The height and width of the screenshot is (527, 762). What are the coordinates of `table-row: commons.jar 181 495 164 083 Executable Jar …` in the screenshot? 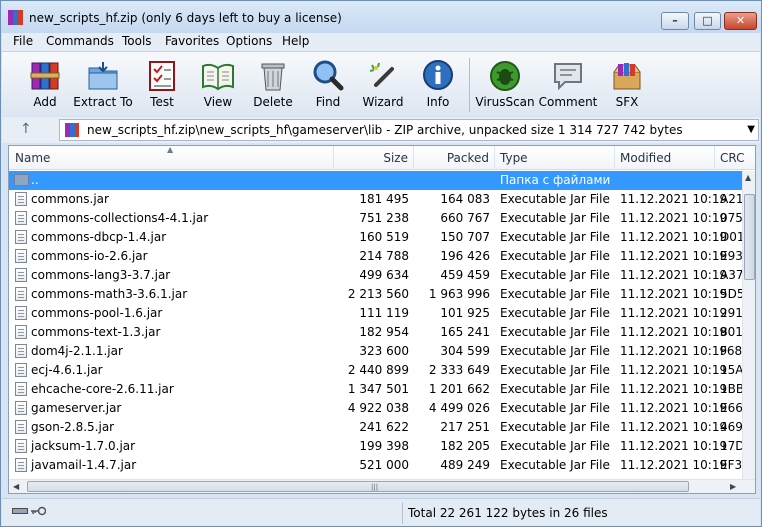 It's located at (376, 199).